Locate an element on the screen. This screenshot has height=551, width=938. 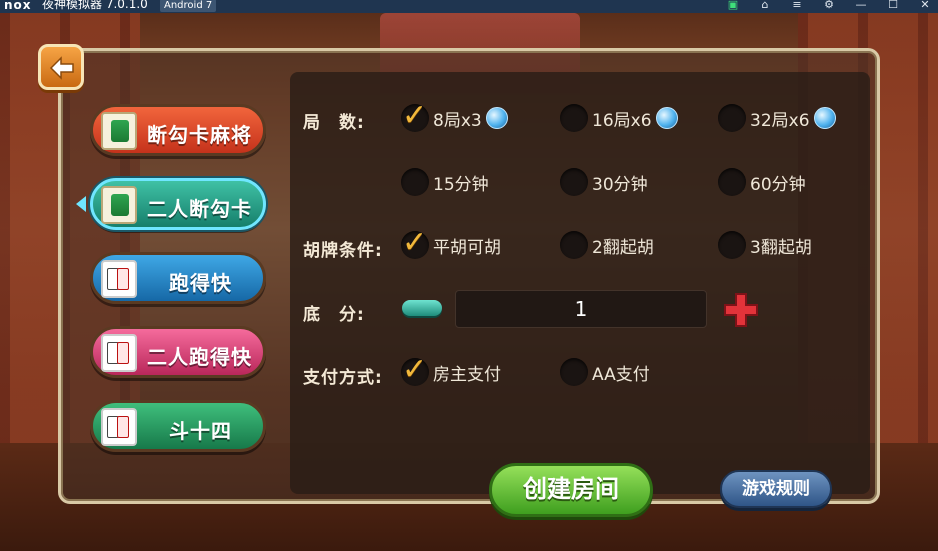
game-tab-two-player-paodekuai: 二人跑得快 is located at coordinates (178, 352).